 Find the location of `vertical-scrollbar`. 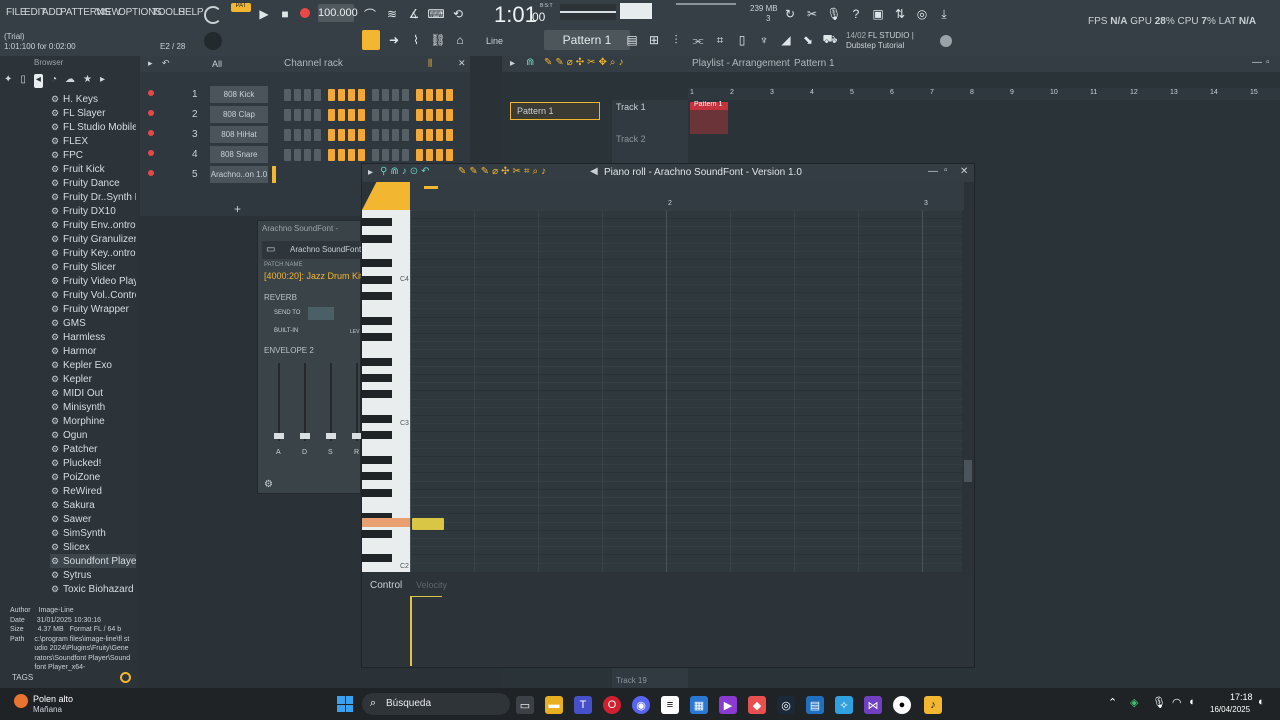

vertical-scrollbar is located at coordinates (968, 391).